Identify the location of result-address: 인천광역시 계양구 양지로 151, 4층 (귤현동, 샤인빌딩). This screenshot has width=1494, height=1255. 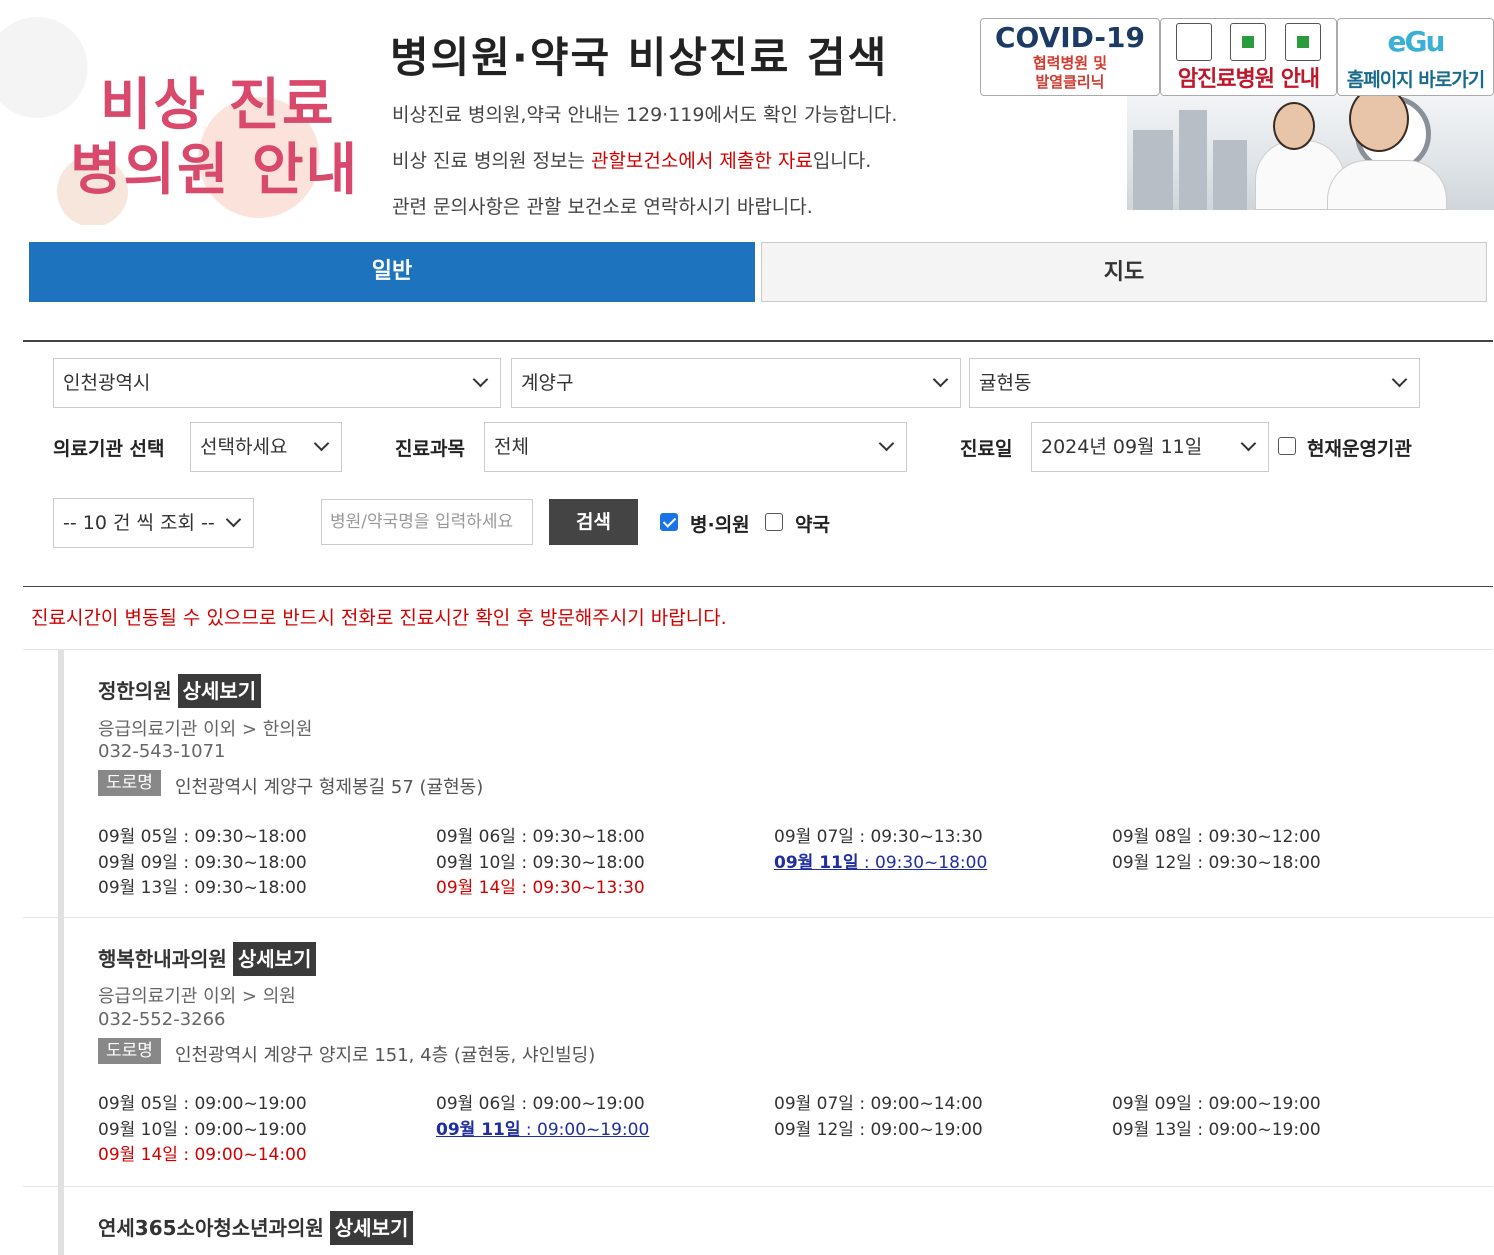
(385, 1055).